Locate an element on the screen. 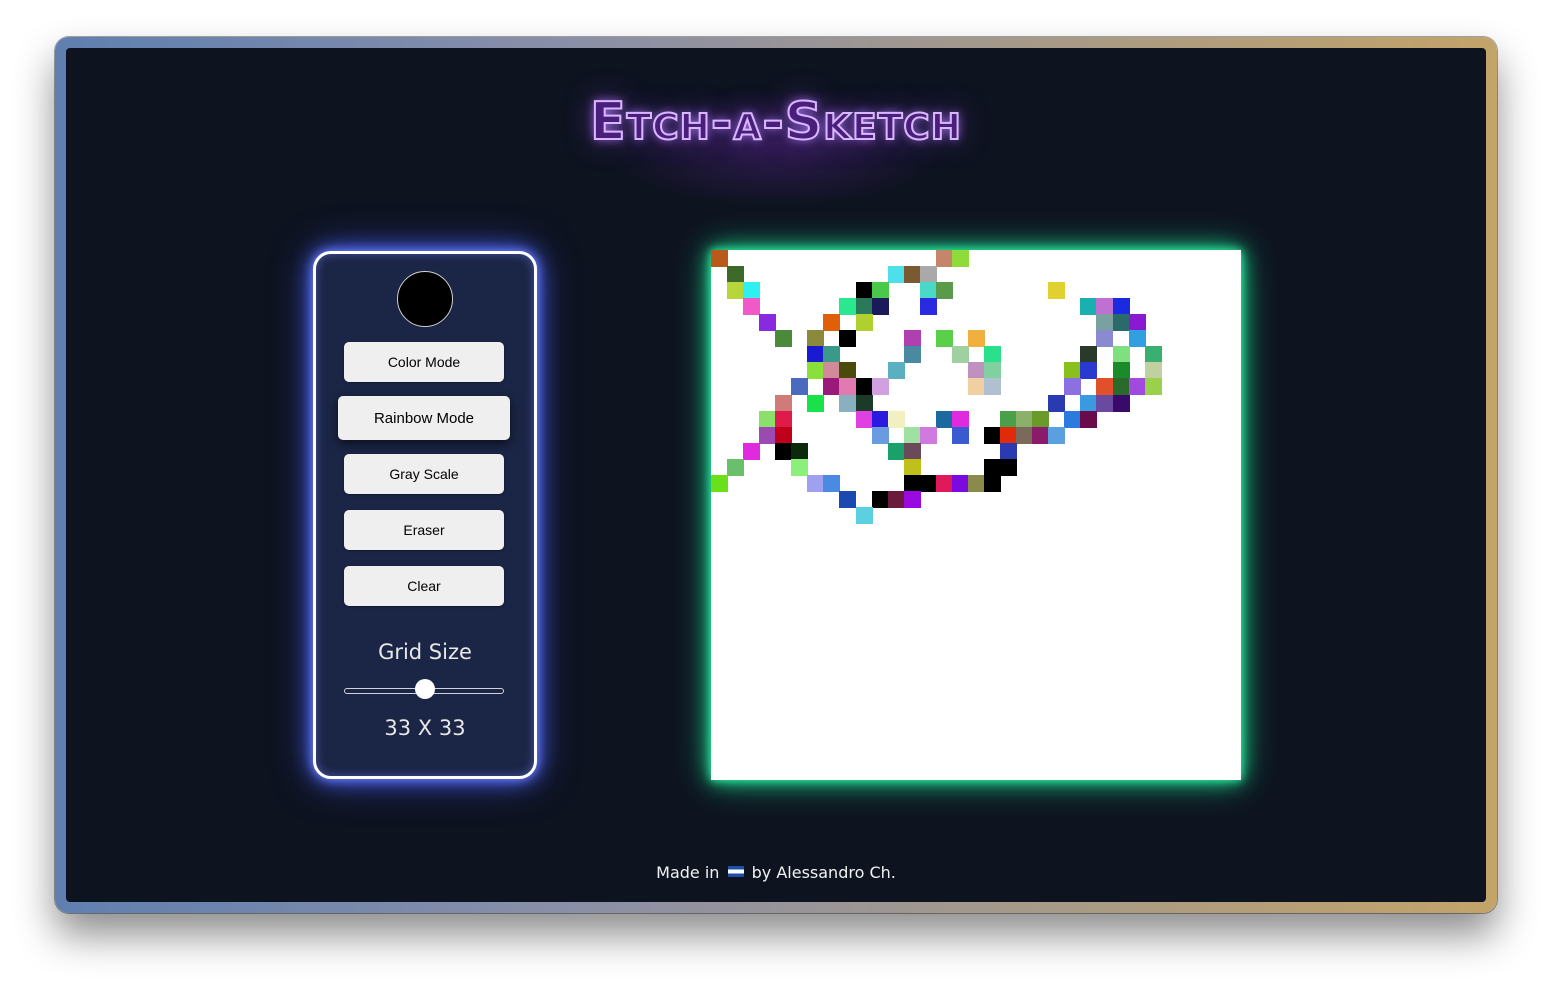 The image size is (1552, 987). eraser-button: Eraser is located at coordinates (424, 530).